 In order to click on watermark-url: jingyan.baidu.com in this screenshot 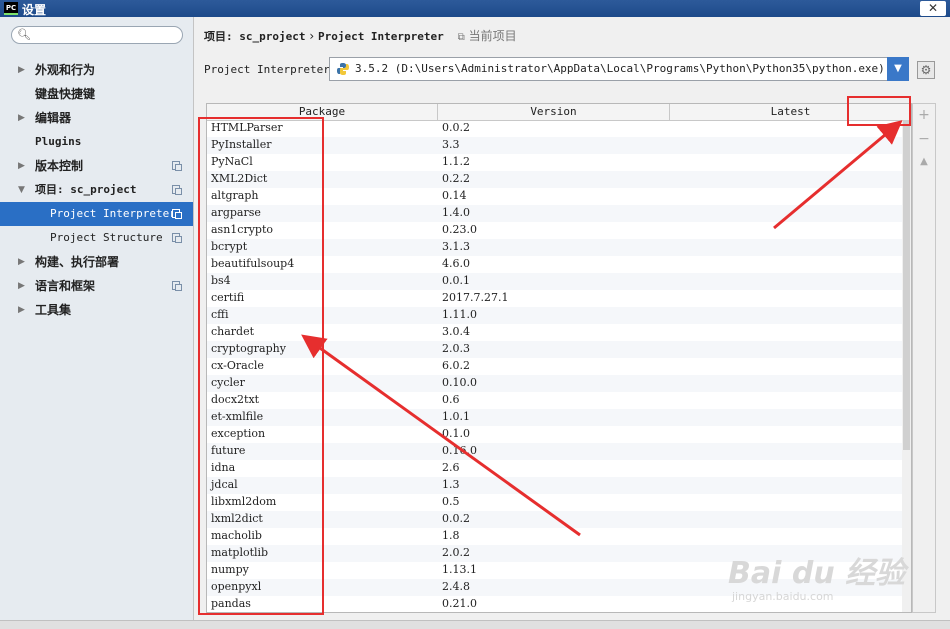, I will do `click(783, 596)`.